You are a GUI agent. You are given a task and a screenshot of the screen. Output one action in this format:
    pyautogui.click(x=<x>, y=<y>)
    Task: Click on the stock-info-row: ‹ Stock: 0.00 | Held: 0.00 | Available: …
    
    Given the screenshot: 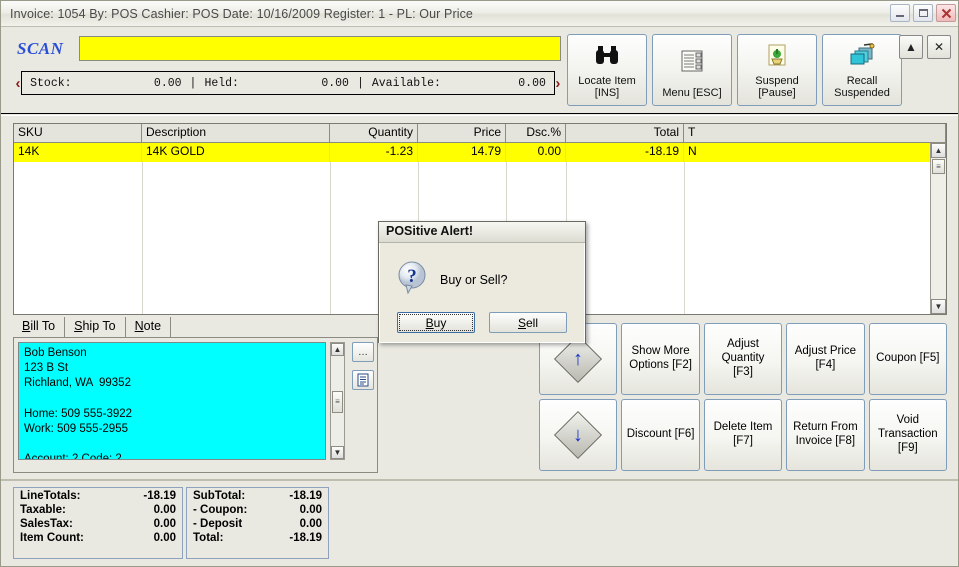 What is the action you would take?
    pyautogui.click(x=288, y=83)
    